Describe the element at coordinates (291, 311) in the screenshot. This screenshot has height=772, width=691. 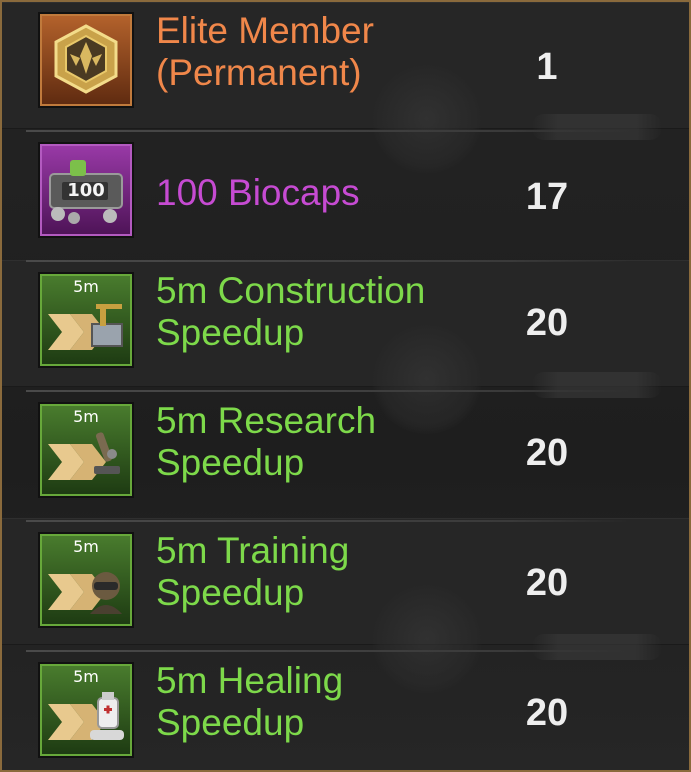
I see `reward-name: 5m Construction Speedup` at that location.